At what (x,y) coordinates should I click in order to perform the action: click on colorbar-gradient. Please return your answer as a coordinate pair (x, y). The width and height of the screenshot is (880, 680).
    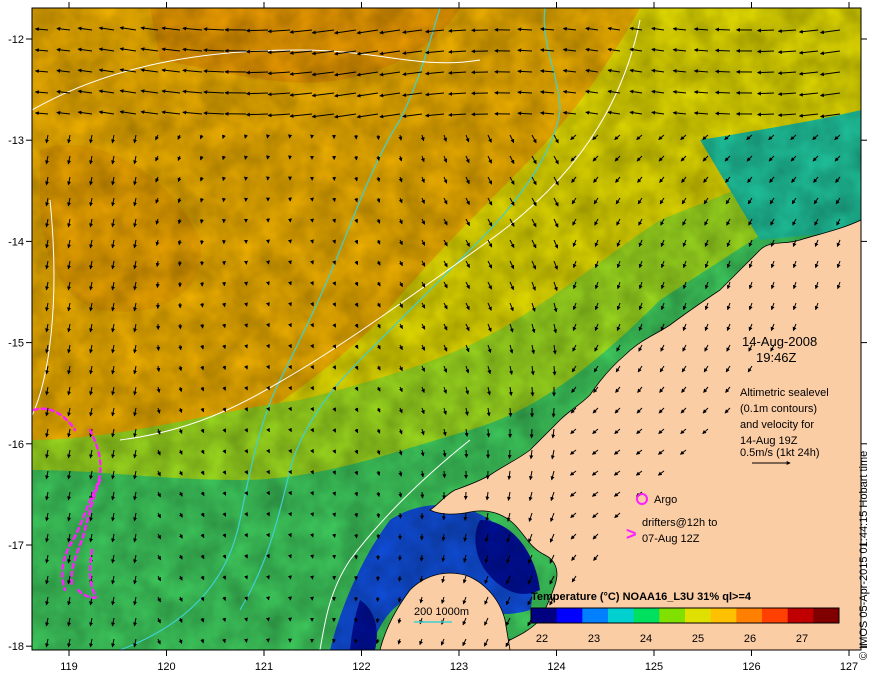
    Looking at the image, I should click on (685, 615).